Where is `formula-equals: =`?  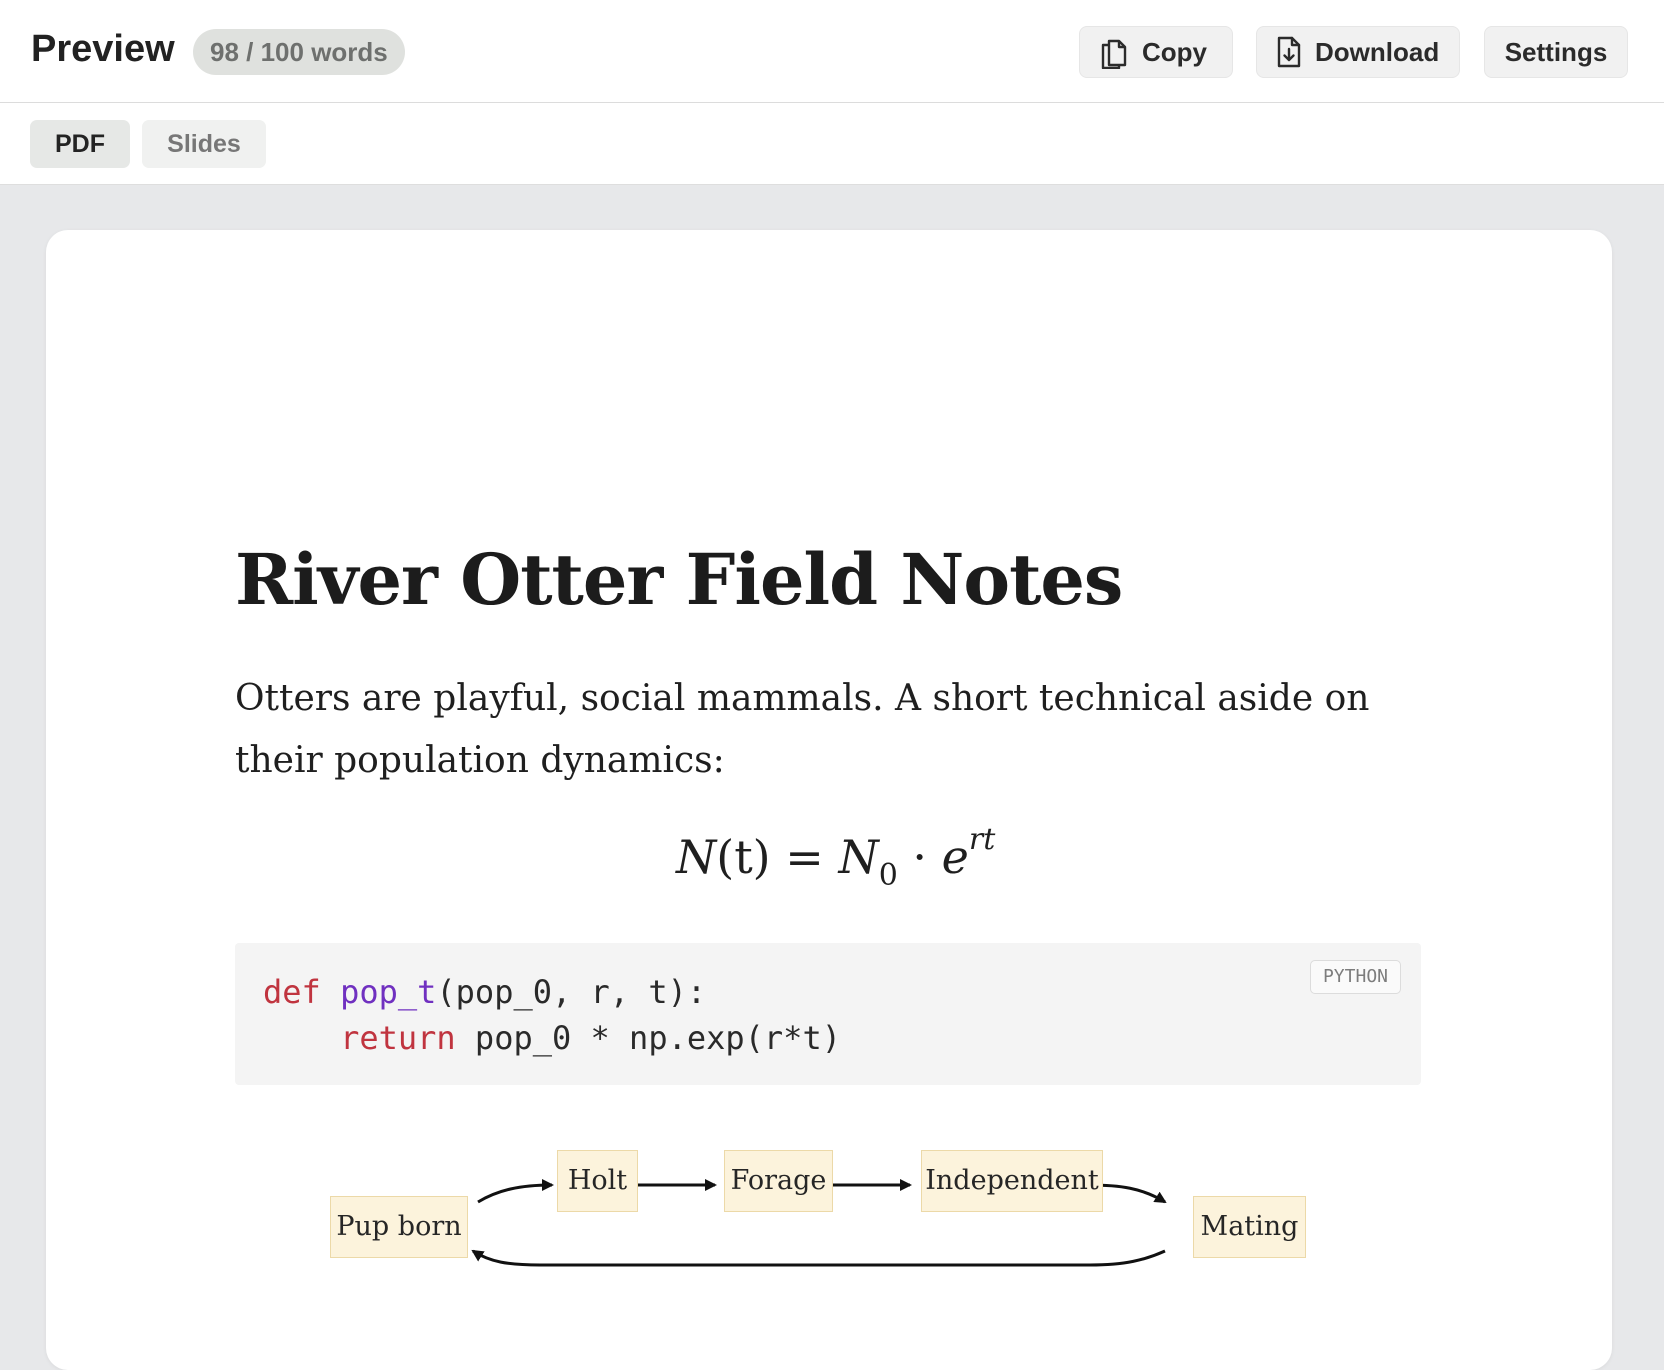
formula-equals: = is located at coordinates (804, 857).